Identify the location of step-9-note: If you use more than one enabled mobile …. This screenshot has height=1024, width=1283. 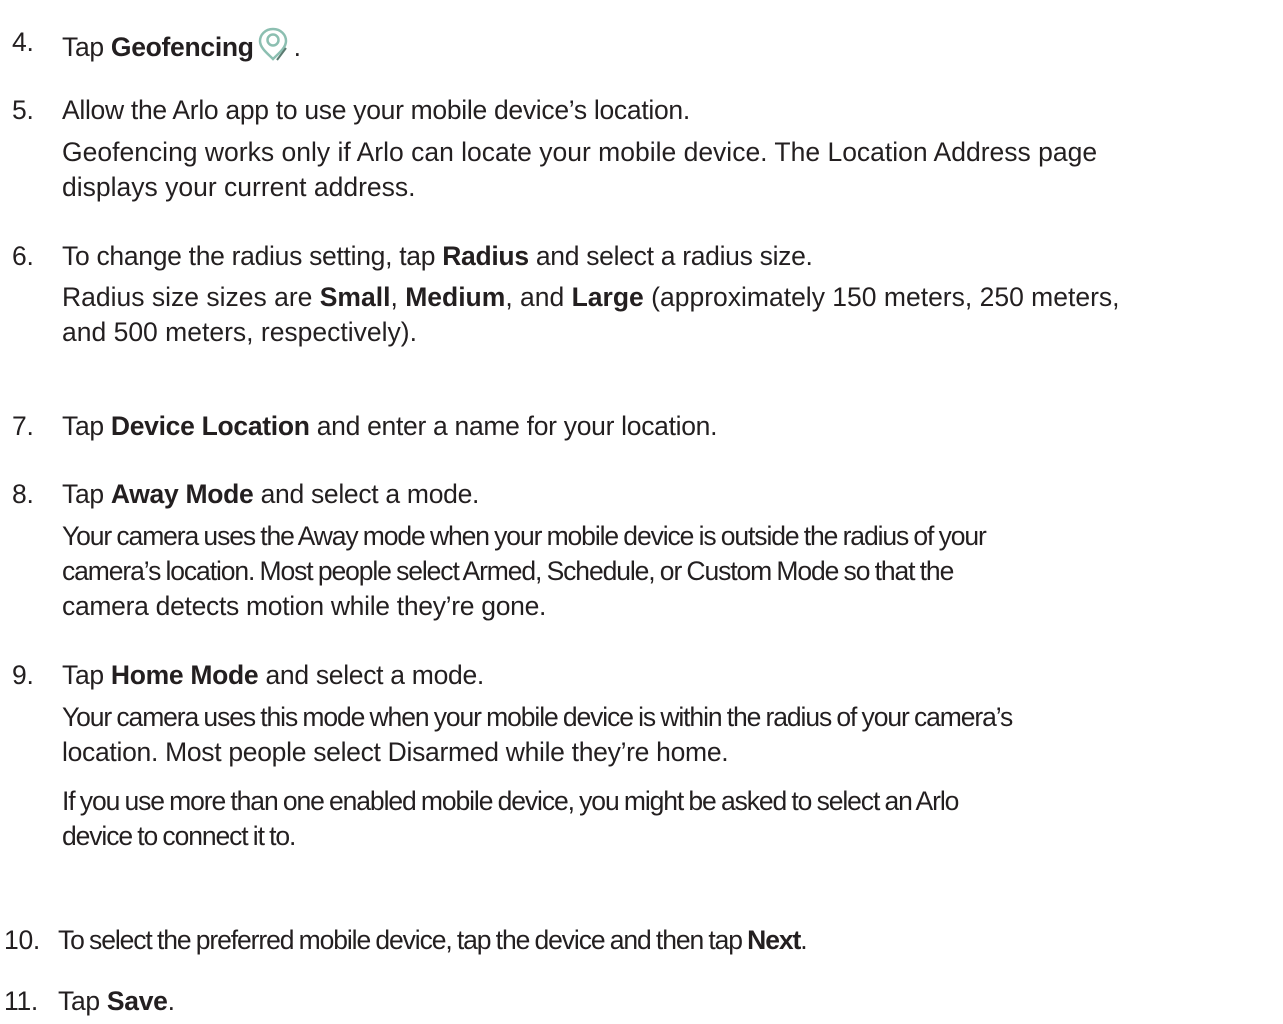
(510, 818).